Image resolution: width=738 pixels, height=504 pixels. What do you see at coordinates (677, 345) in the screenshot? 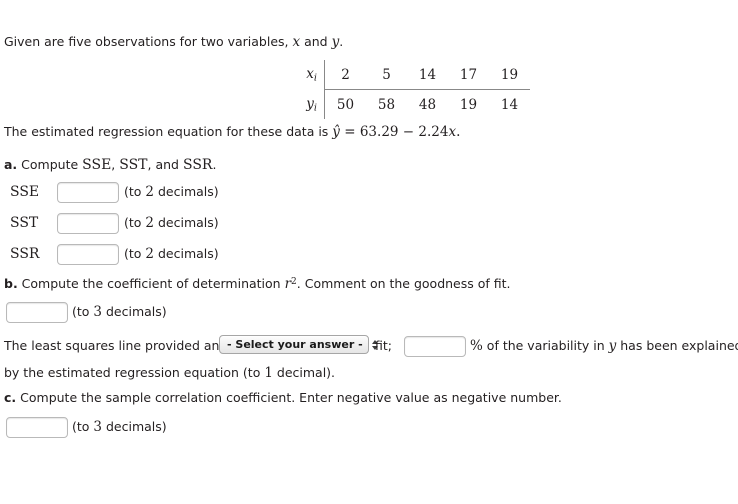
I see `goodness-sentence-tail: has been explained` at bounding box center [677, 345].